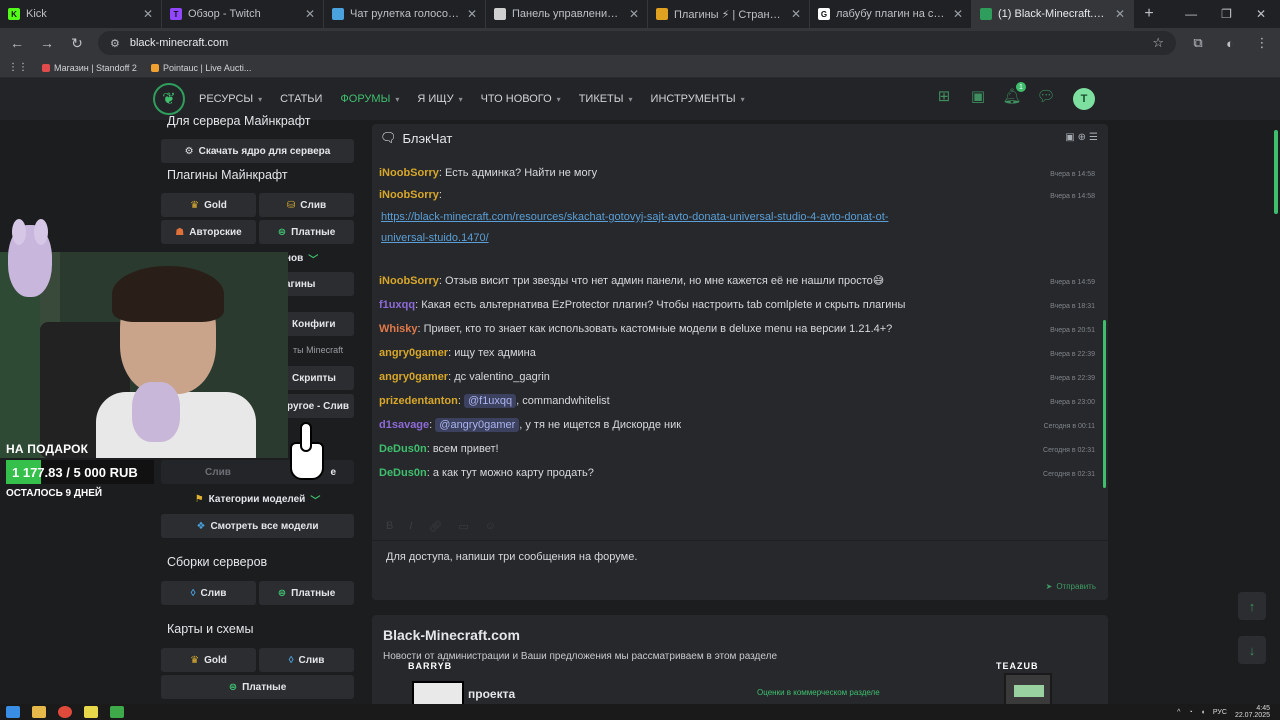 The height and width of the screenshot is (720, 1280). What do you see at coordinates (978, 96) in the screenshot?
I see `wallet-icon: ▣` at bounding box center [978, 96].